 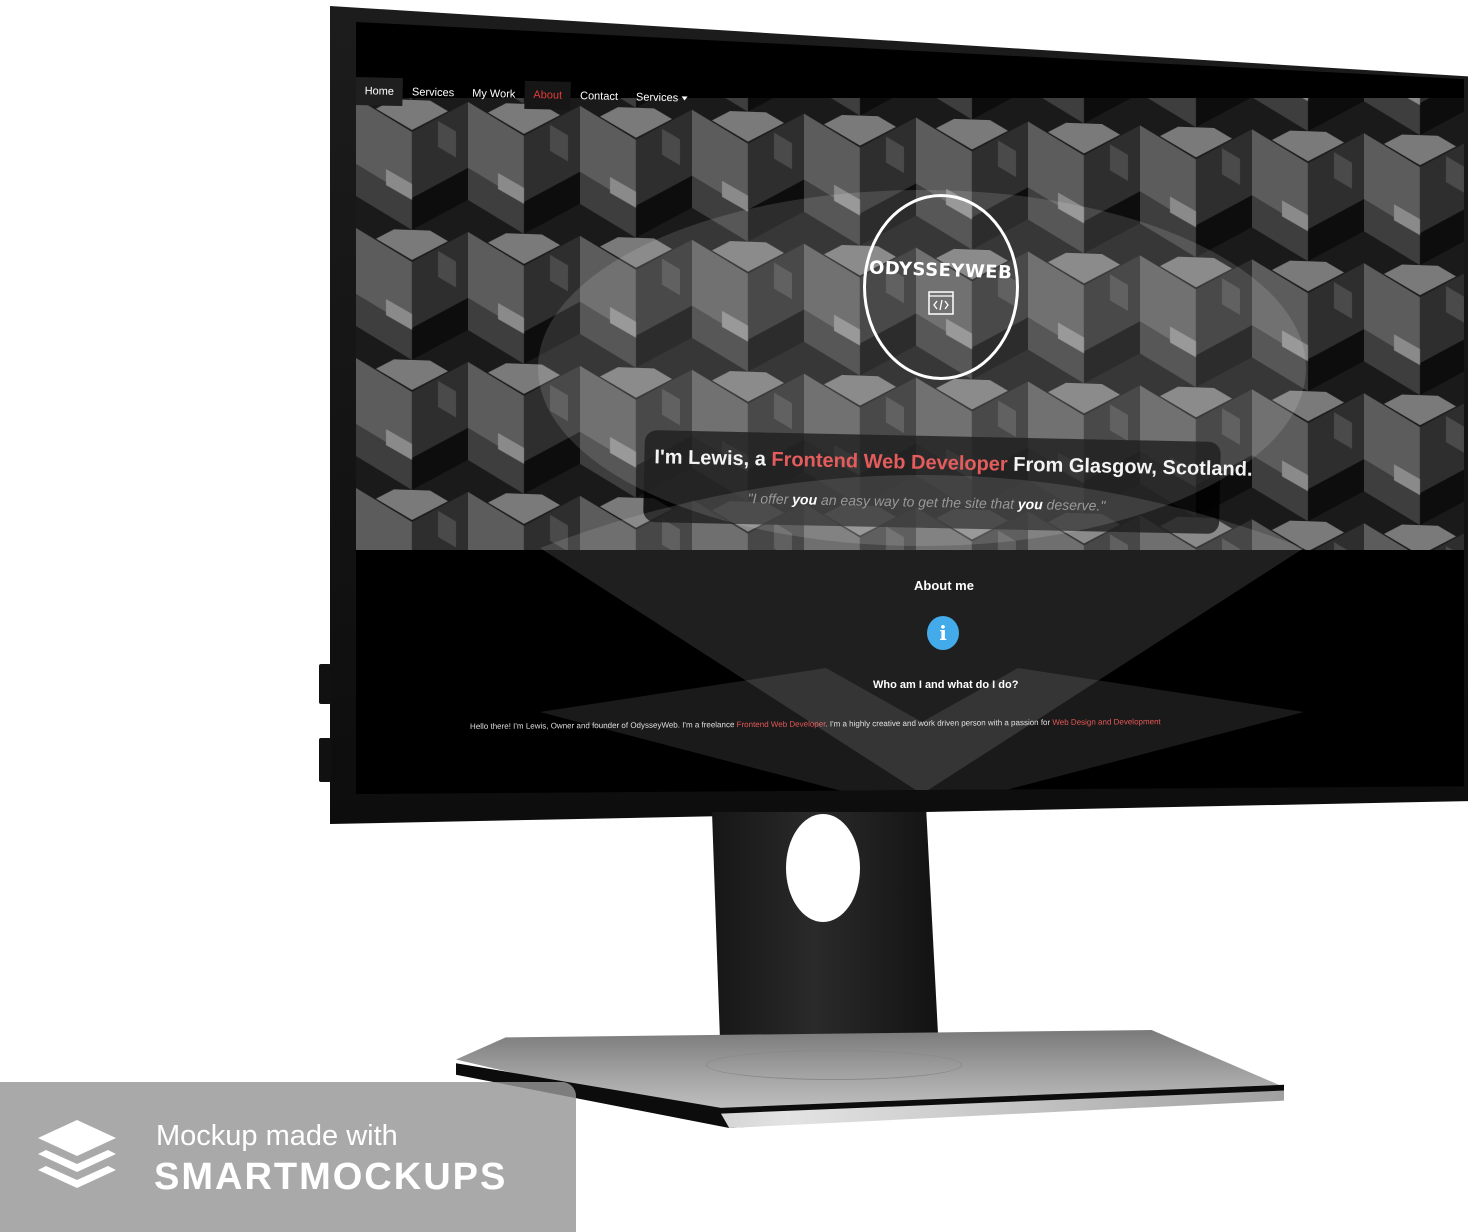 I want to click on headline-prefix: I'm Lewis, a, so click(x=713, y=458).